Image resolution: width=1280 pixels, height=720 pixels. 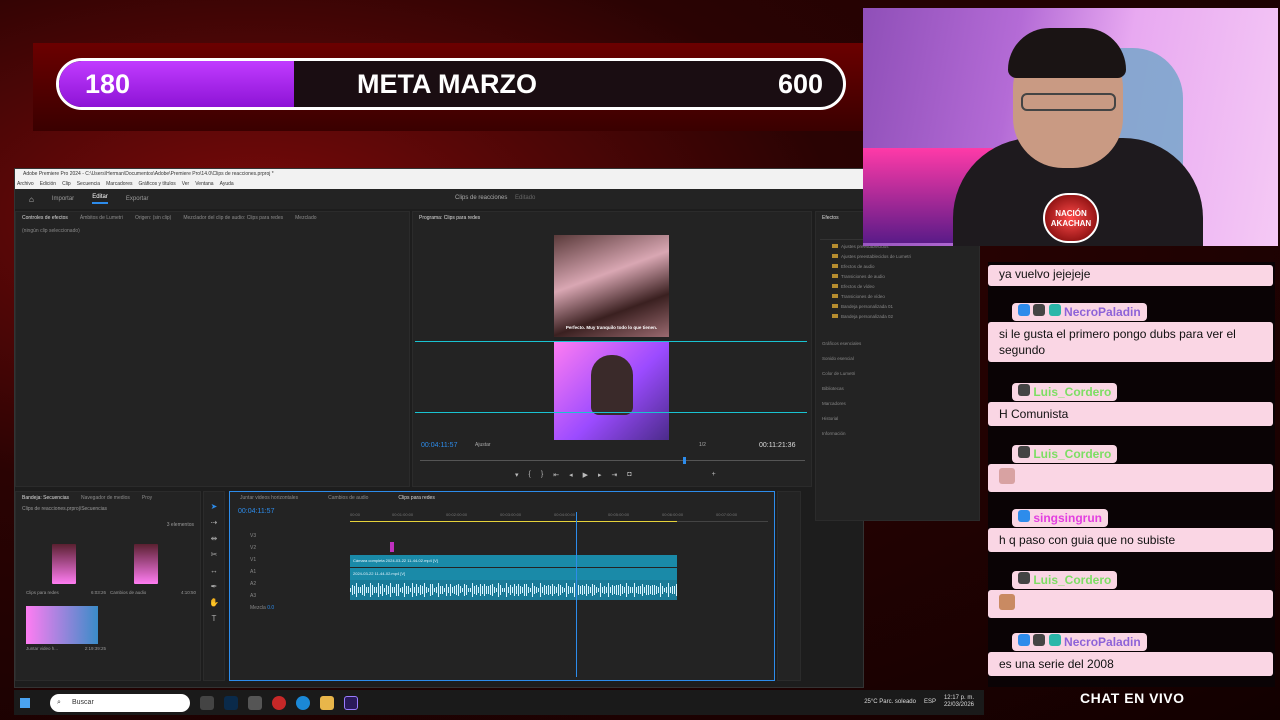 What do you see at coordinates (600, 475) in the screenshot?
I see `step-forward-icon: ▸` at bounding box center [600, 475].